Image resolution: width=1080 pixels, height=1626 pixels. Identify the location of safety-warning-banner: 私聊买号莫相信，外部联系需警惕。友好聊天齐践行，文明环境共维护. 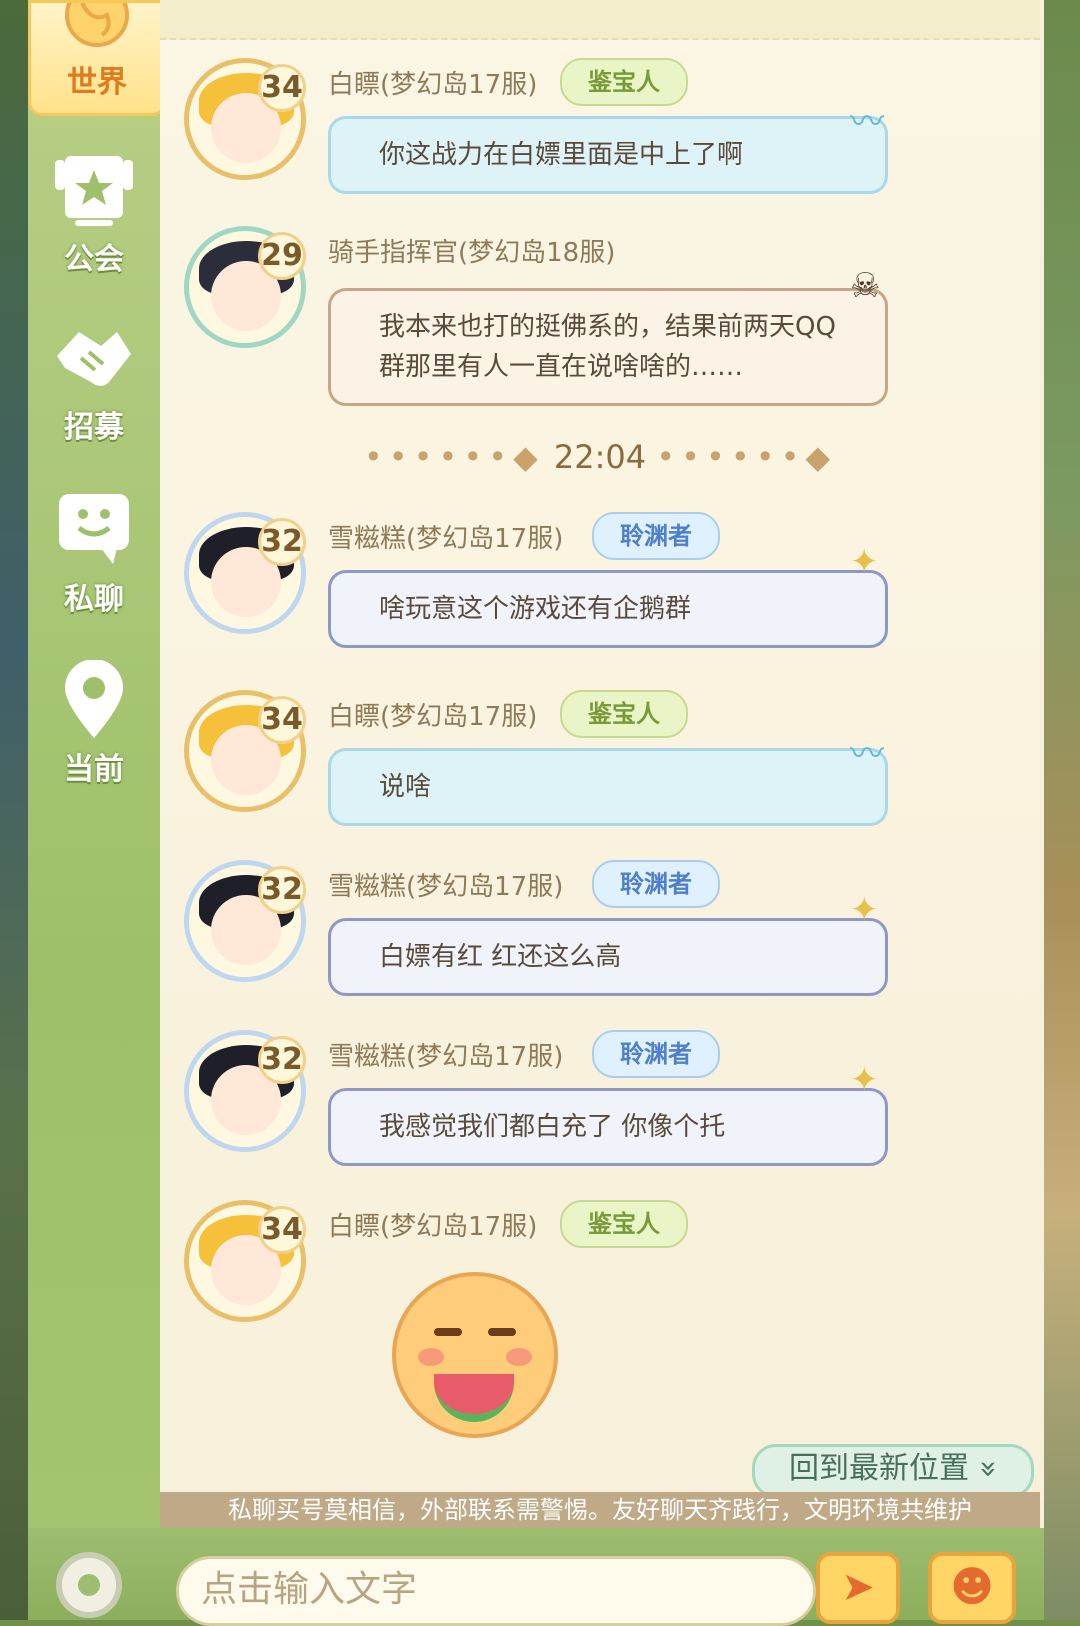
(600, 1510).